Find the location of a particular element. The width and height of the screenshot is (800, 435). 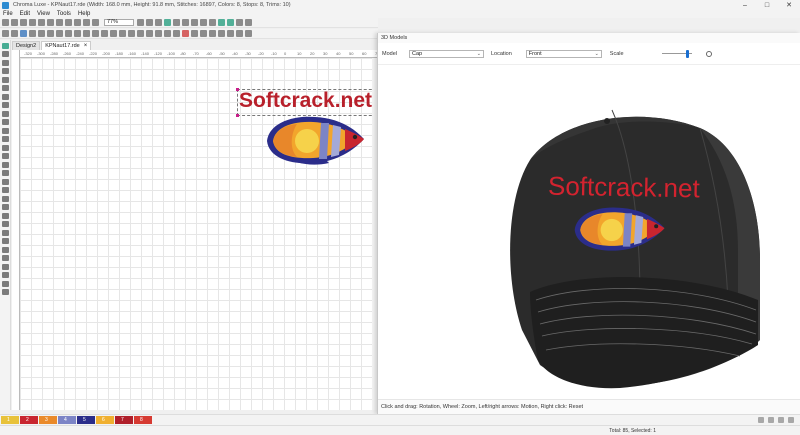

color-swatch-8: 8 is located at coordinates (143, 420).